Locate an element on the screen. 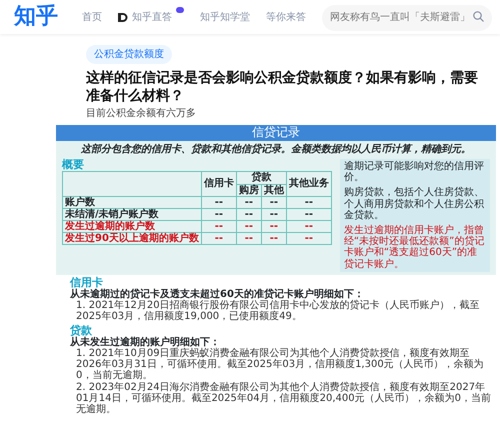 The height and width of the screenshot is (425, 500). list-item: 1. 2021年10月09日重庆蚂蚁消费金融有限公司为其他个人消费贷款授信，额度有效期至2026年03月31日，可循环使用。截至2025年03月，信用额度1,300元（人民币），余额为0，当前无逾期。 is located at coordinates (280, 365).